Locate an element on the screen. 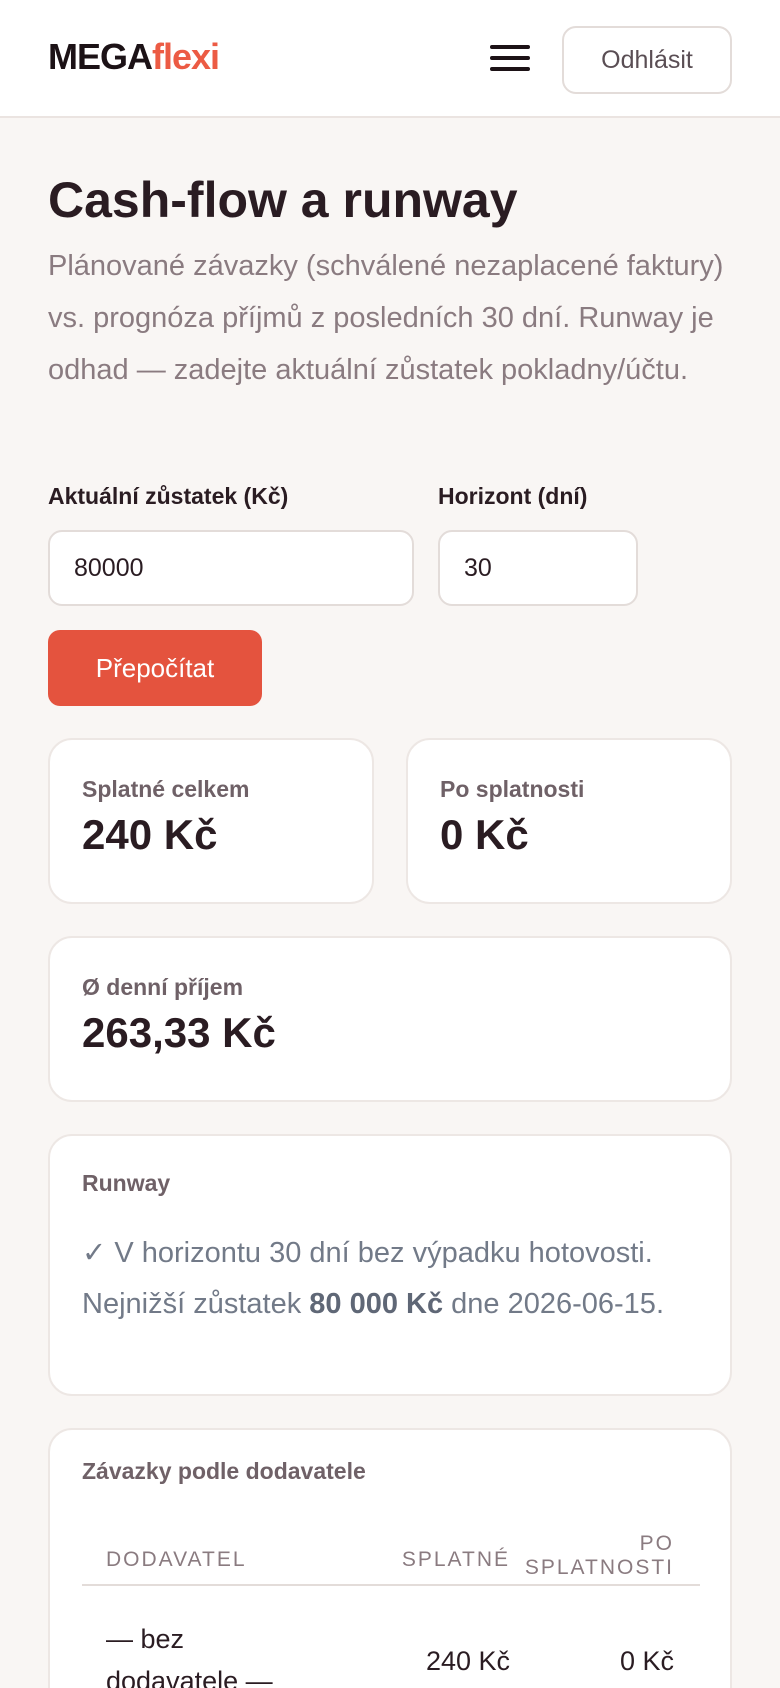 This screenshot has height=1688, width=780. table-header-divider is located at coordinates (391, 1585).